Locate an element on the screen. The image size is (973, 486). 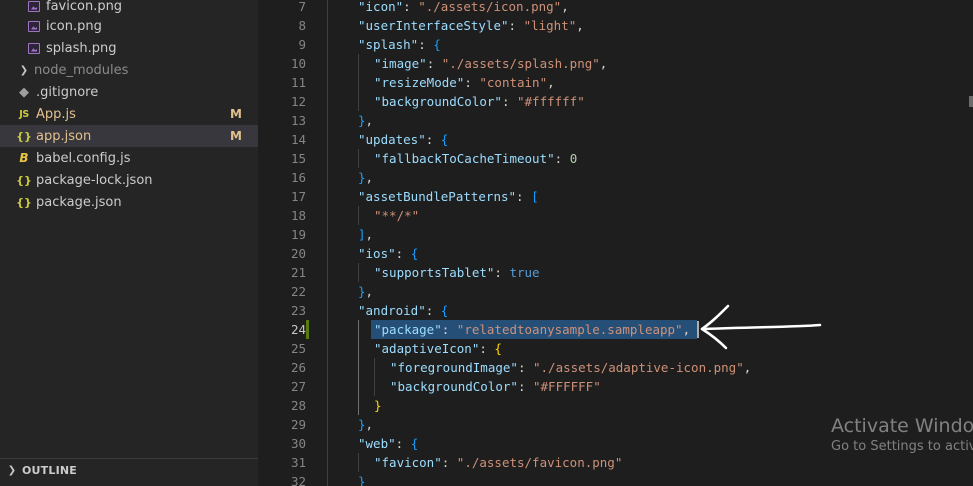
outline-label: OUTLINE is located at coordinates (50, 470).